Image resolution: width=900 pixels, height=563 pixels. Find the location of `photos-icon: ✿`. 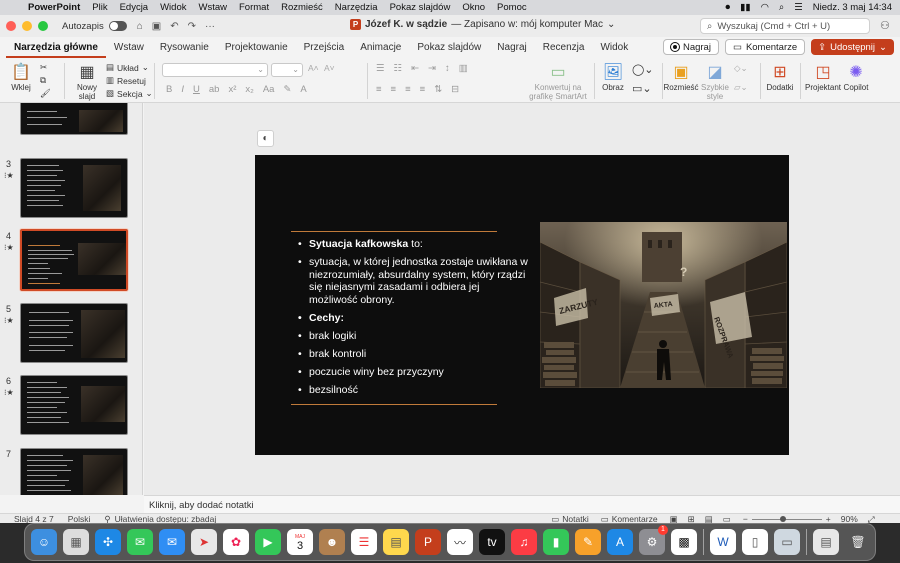

photos-icon: ✿ is located at coordinates (236, 542).